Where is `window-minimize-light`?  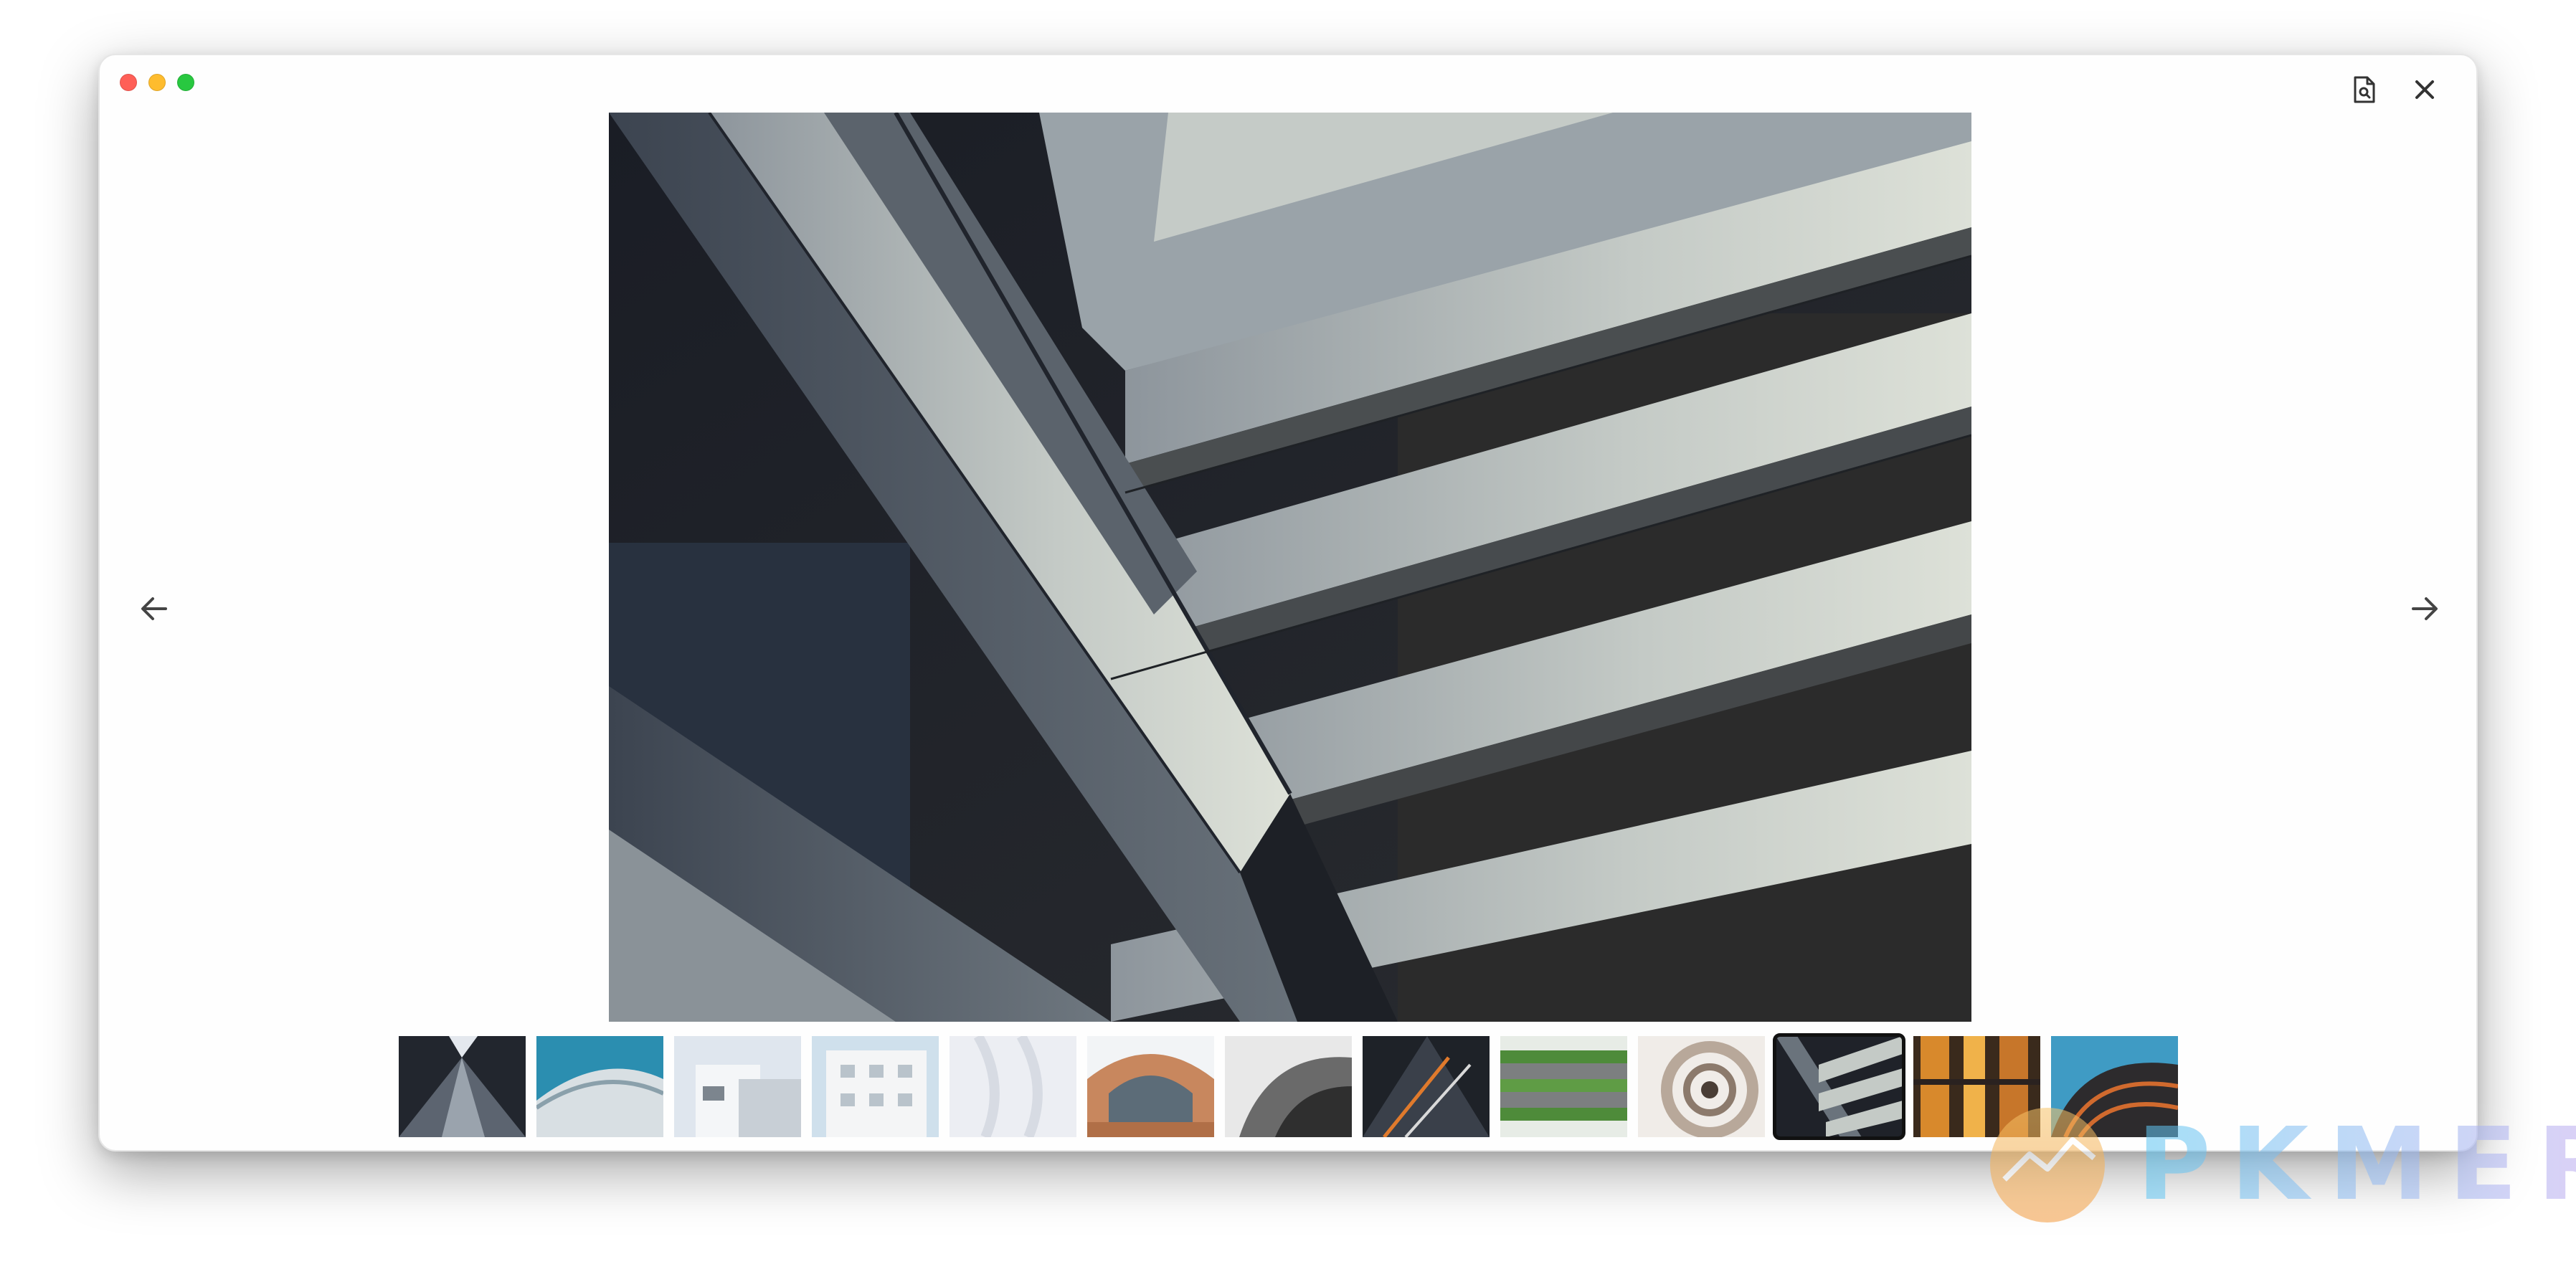 window-minimize-light is located at coordinates (157, 82).